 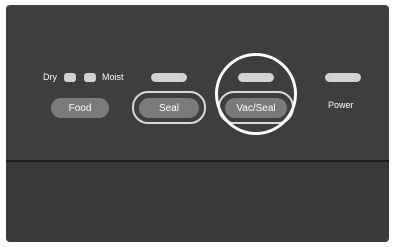 I want to click on dry-indicator-light, so click(x=70, y=77).